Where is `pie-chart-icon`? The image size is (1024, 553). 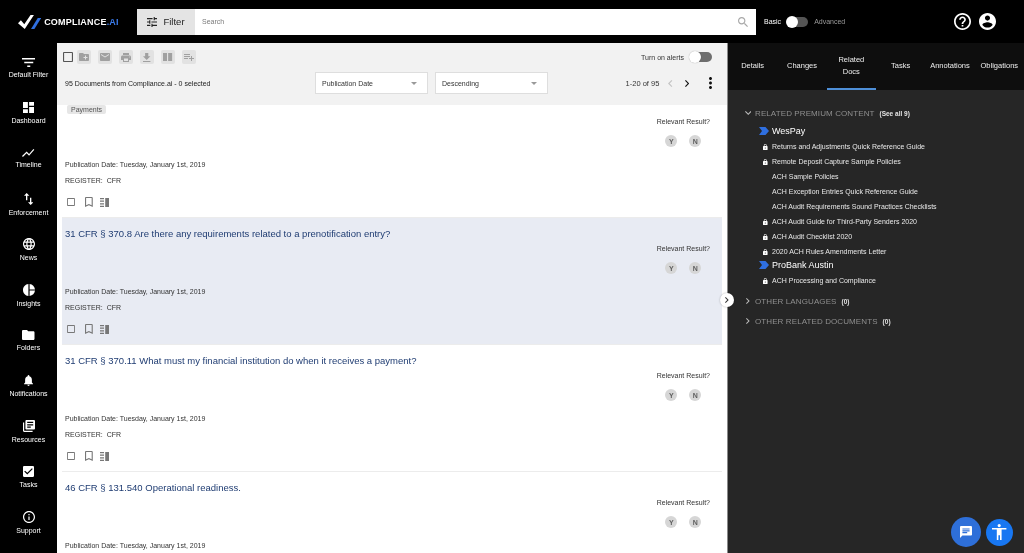 pie-chart-icon is located at coordinates (28, 289).